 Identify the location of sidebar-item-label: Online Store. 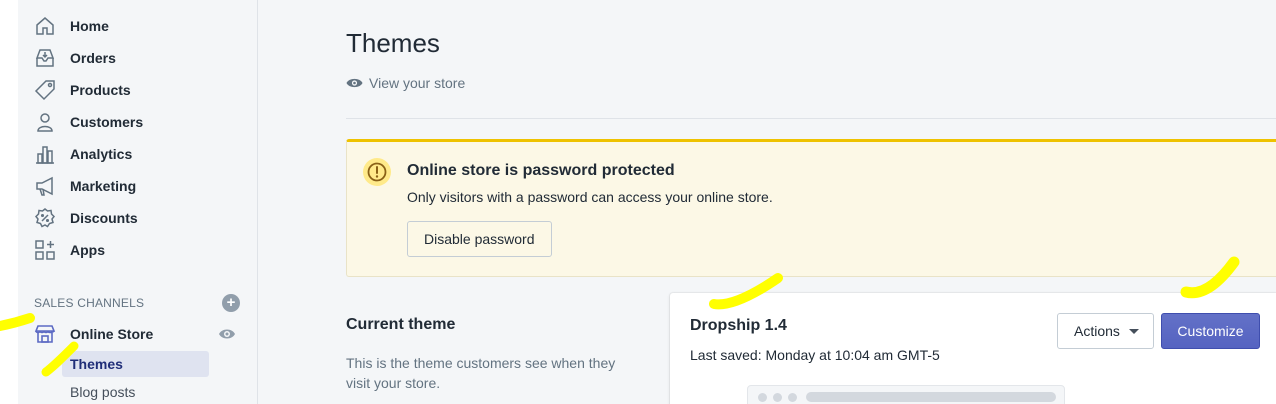
(112, 334).